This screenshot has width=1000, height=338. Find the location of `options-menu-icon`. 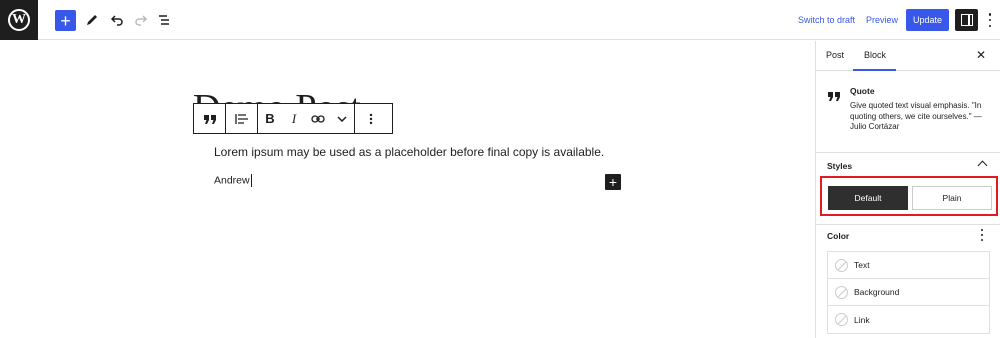

options-menu-icon is located at coordinates (990, 20).